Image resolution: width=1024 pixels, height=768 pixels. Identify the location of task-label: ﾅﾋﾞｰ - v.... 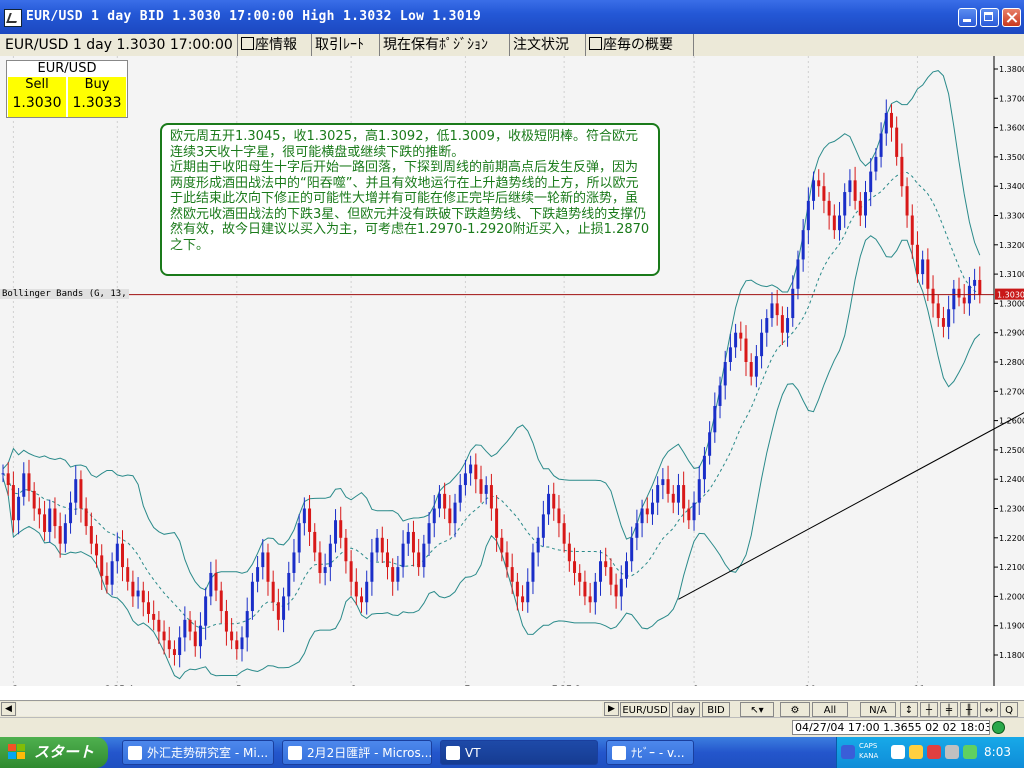
(658, 753).